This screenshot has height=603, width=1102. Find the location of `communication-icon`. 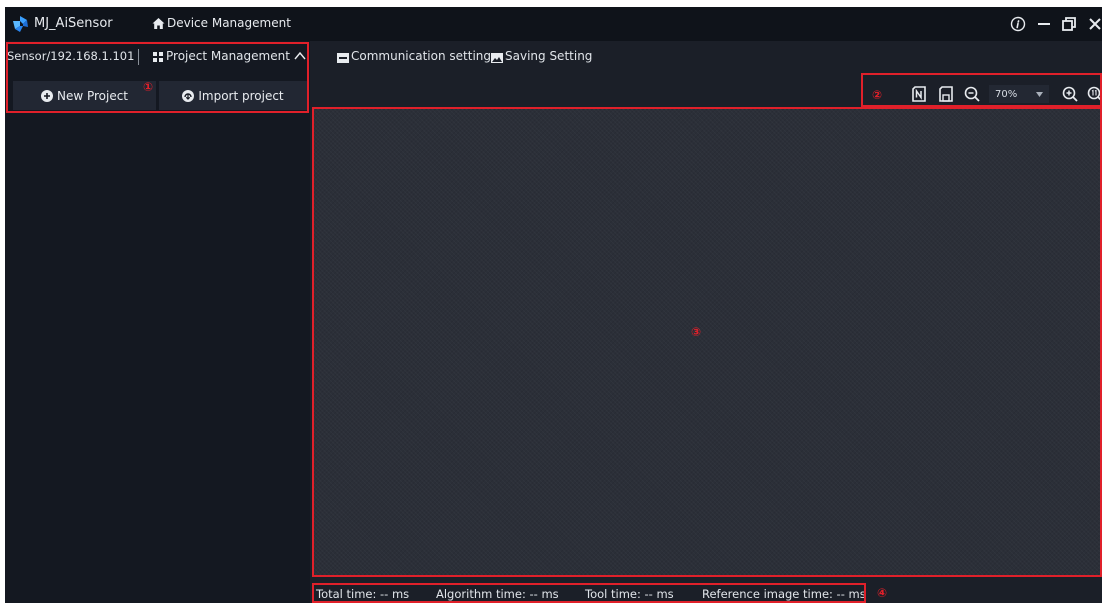

communication-icon is located at coordinates (343, 58).